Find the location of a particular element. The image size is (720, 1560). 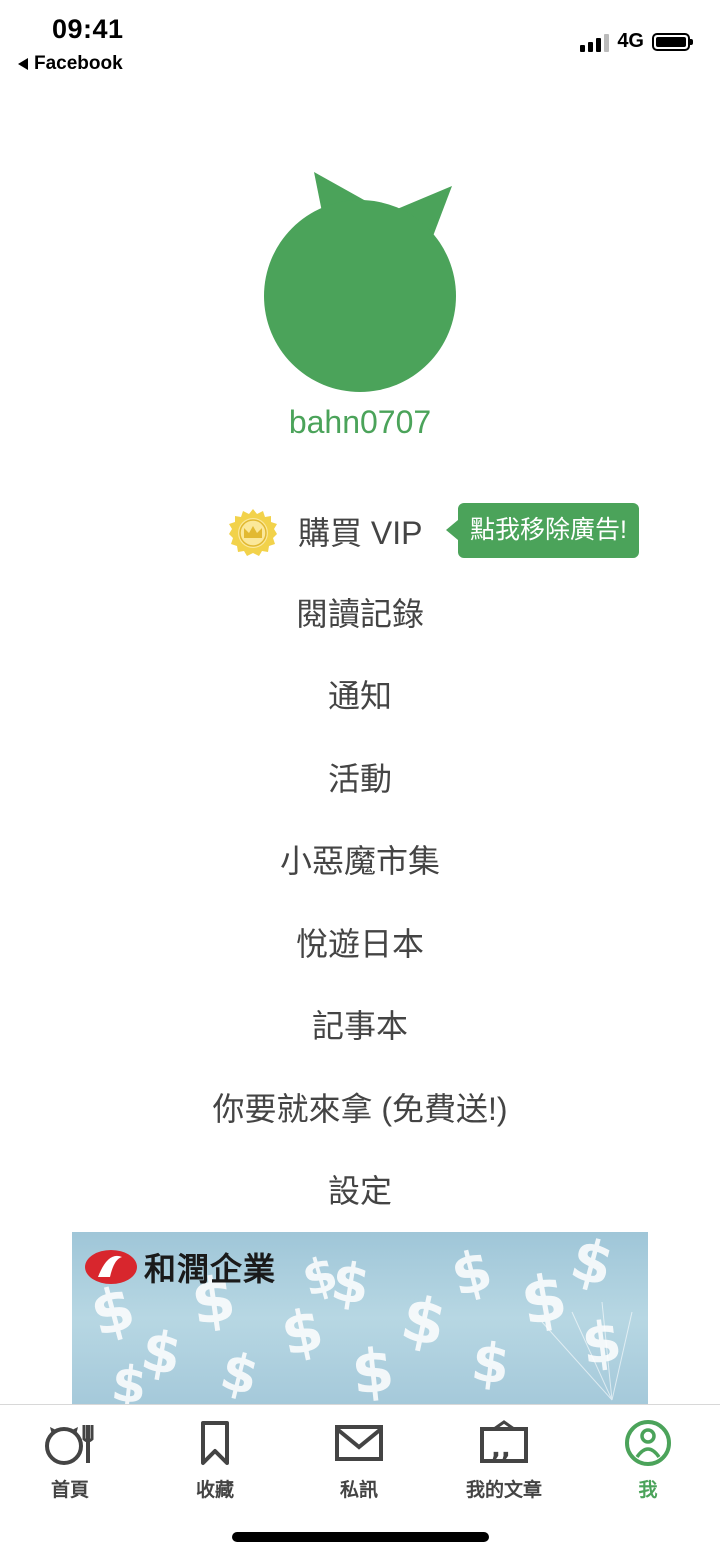

remove-ads-tooltip: 點我移除廣告! is located at coordinates (542, 530).